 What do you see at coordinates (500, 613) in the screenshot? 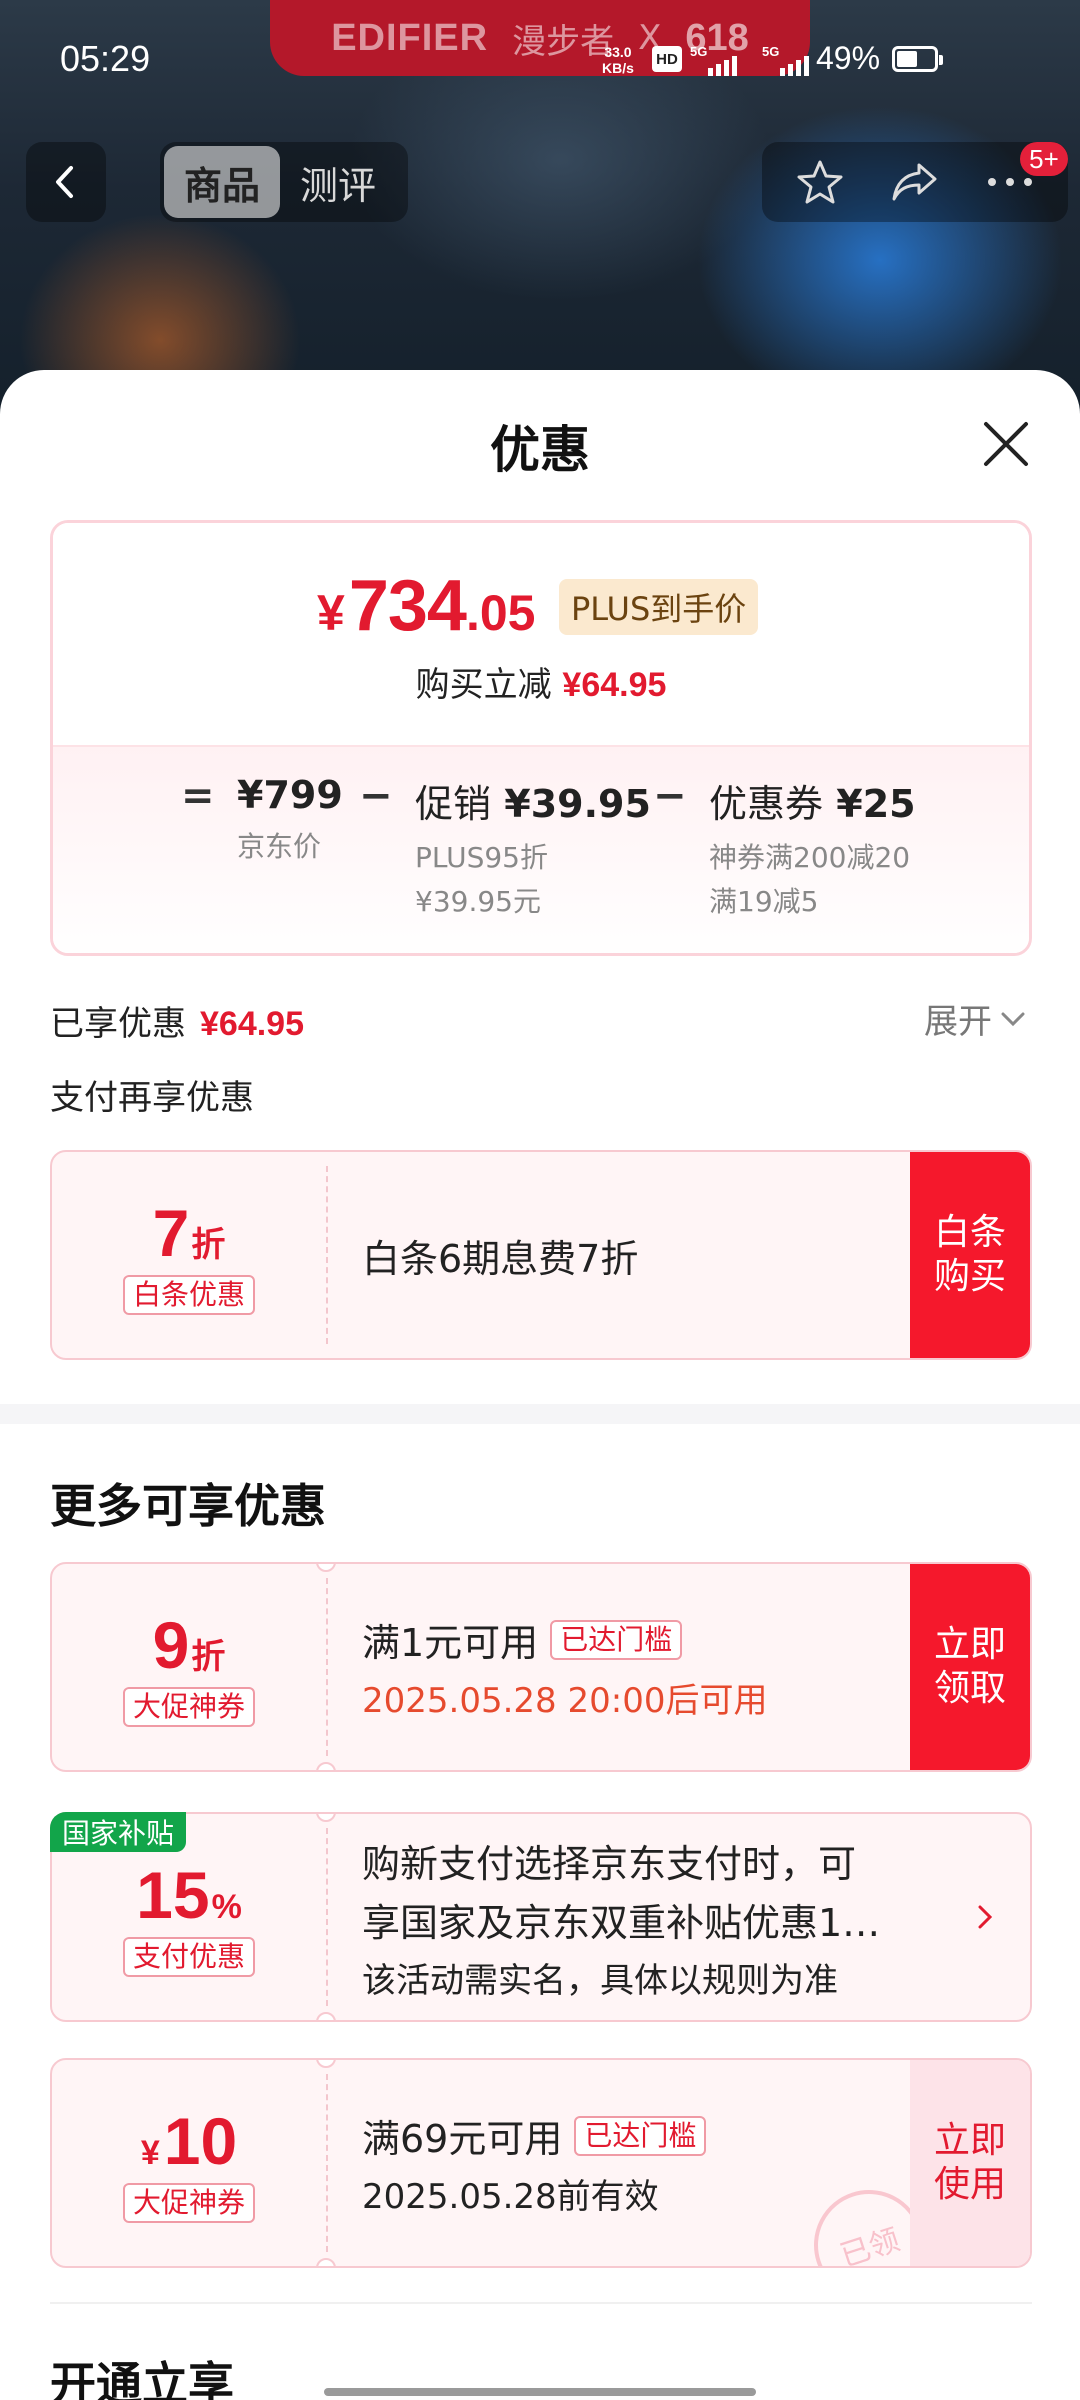
I see `price-decimal: .05` at bounding box center [500, 613].